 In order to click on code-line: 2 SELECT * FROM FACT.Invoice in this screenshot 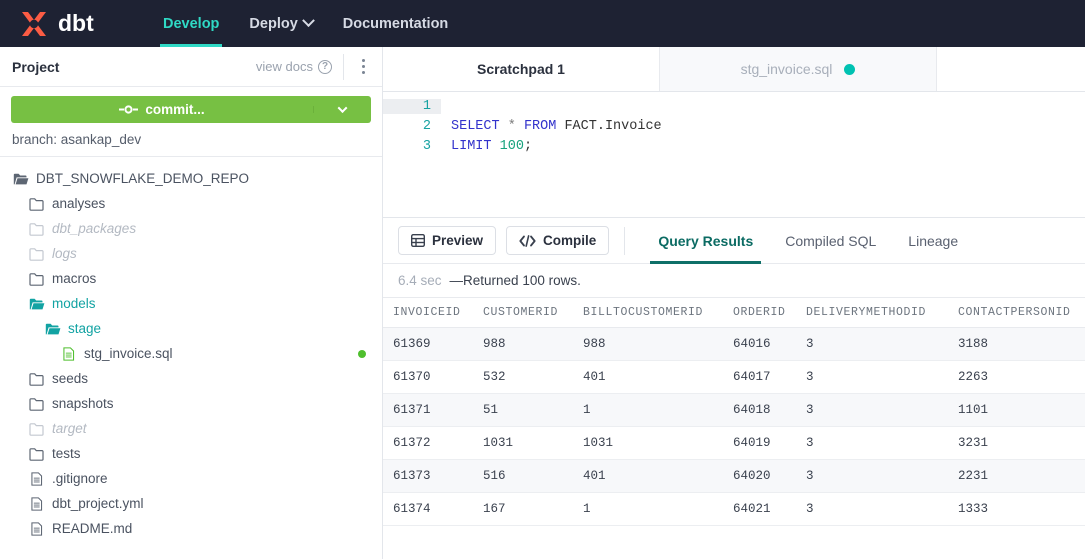, I will do `click(734, 126)`.